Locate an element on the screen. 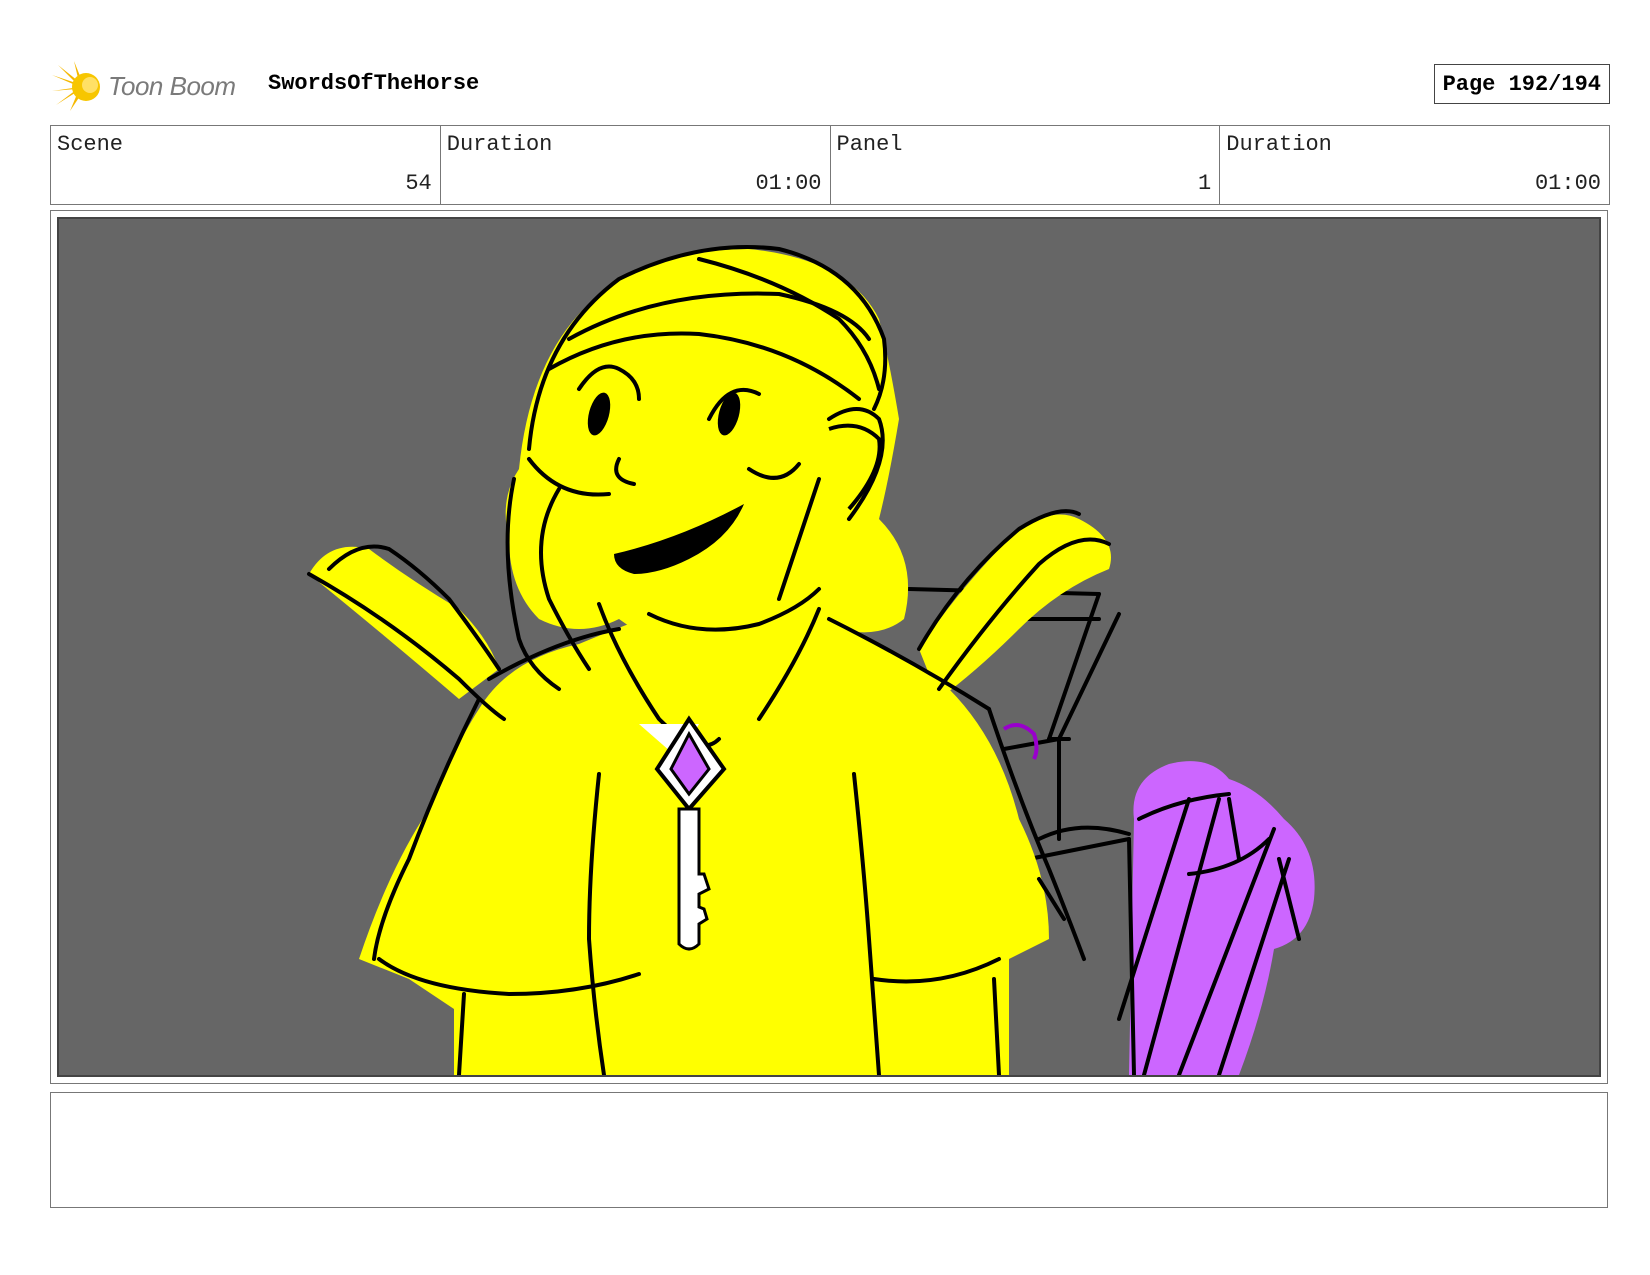 This screenshot has width=1650, height=1275. scene-value: 54 is located at coordinates (418, 183).